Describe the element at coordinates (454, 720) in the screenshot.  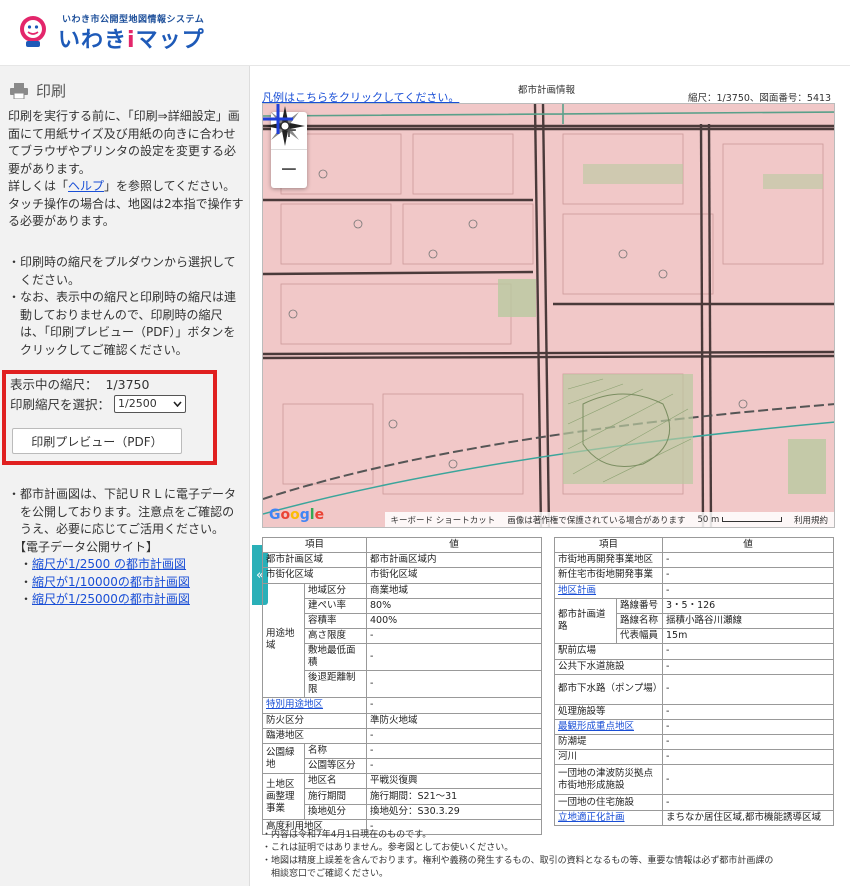
I see `table-cell: 準防火地域` at that location.